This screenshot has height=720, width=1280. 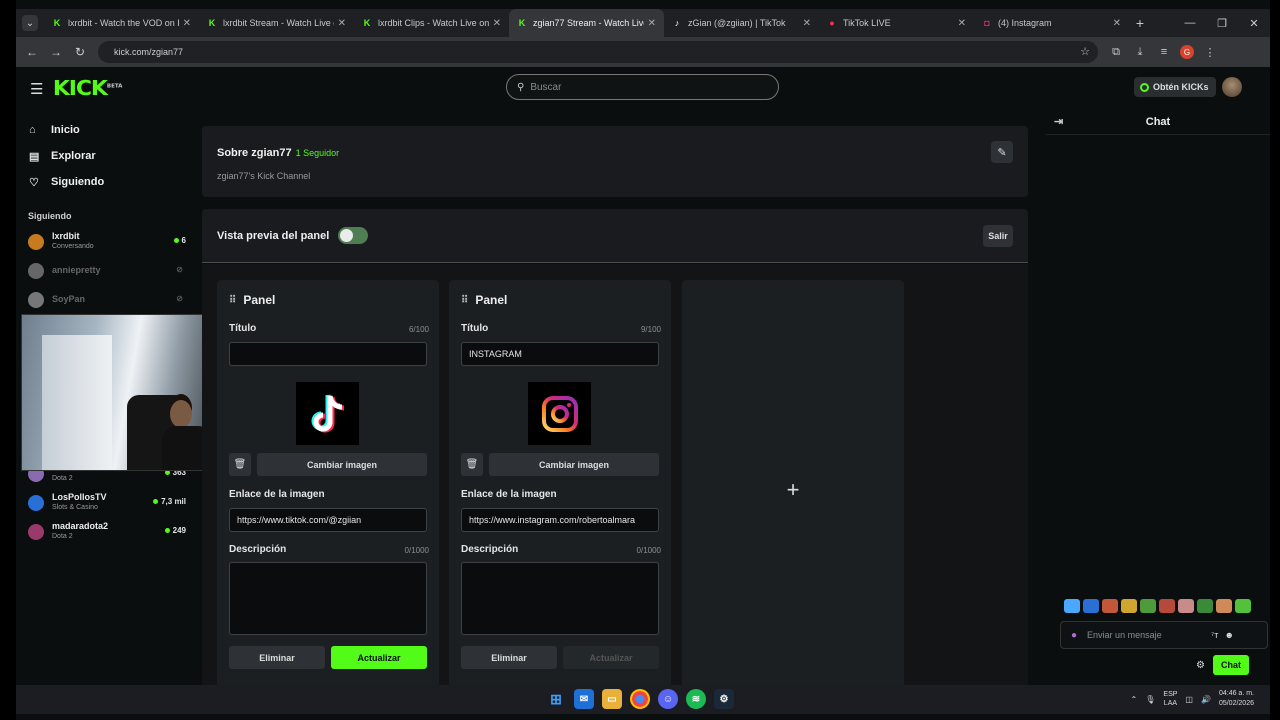 I want to click on kick-logo: KICKBETA, so click(x=88, y=88).